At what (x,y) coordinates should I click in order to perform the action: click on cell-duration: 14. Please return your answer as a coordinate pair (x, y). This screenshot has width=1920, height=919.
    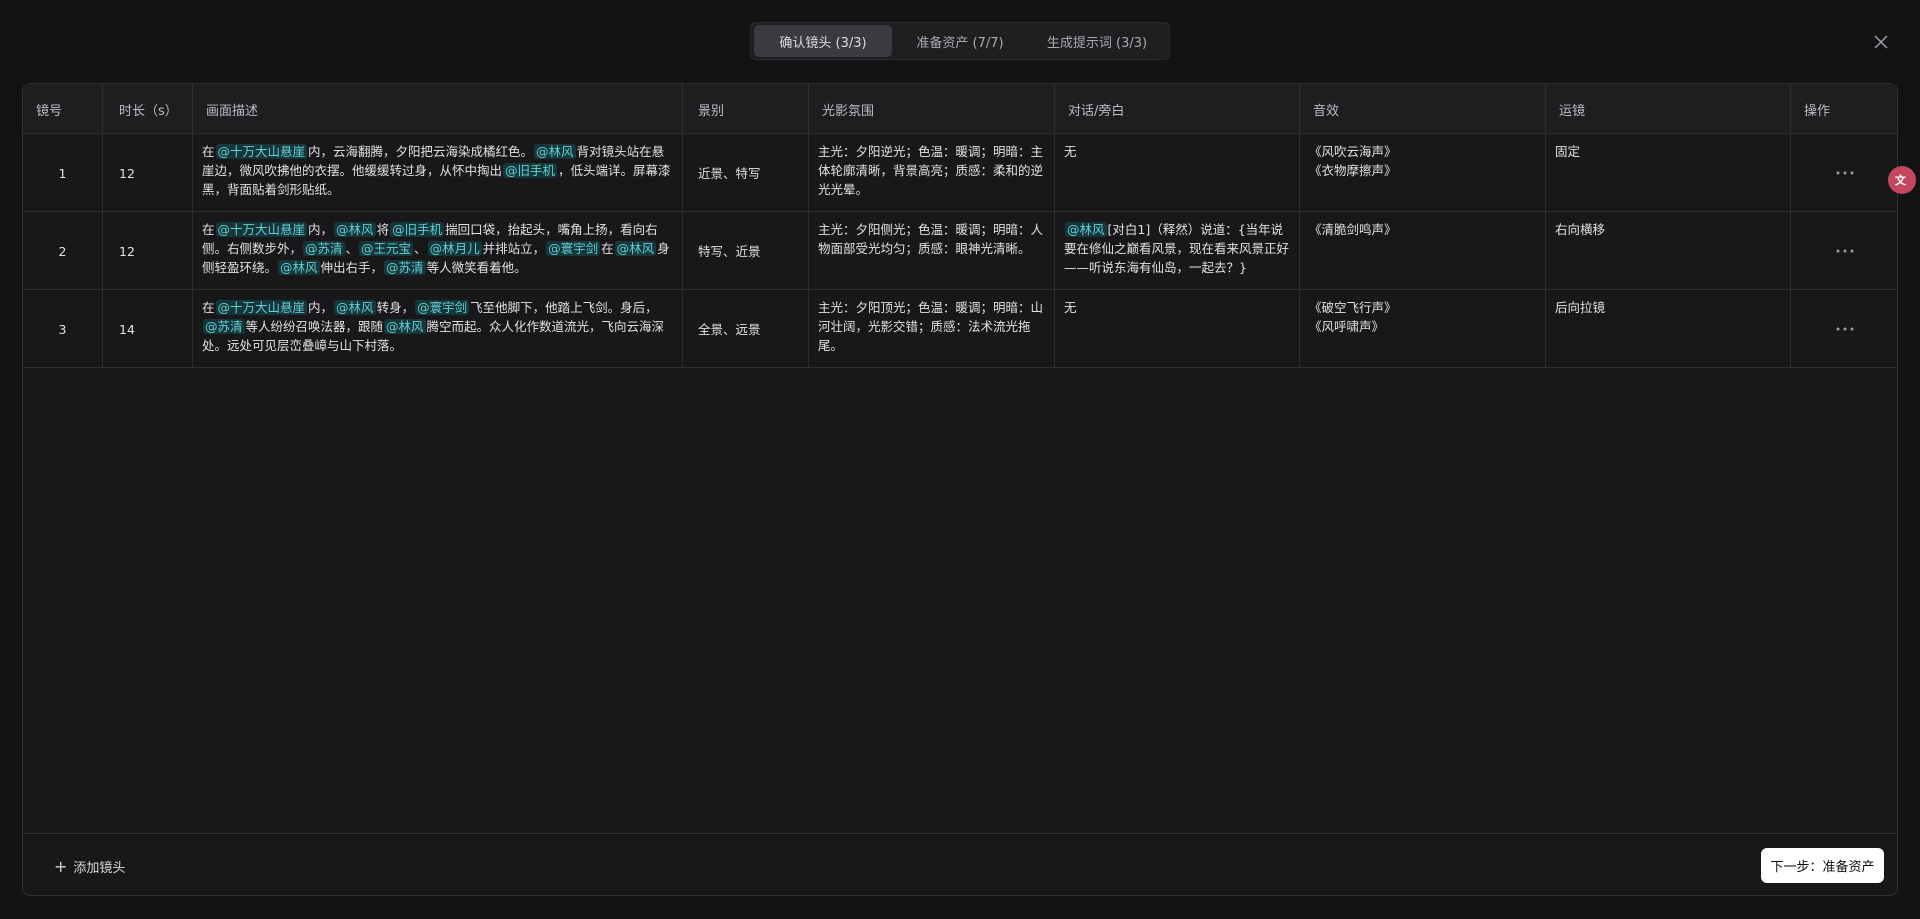
    Looking at the image, I should click on (148, 329).